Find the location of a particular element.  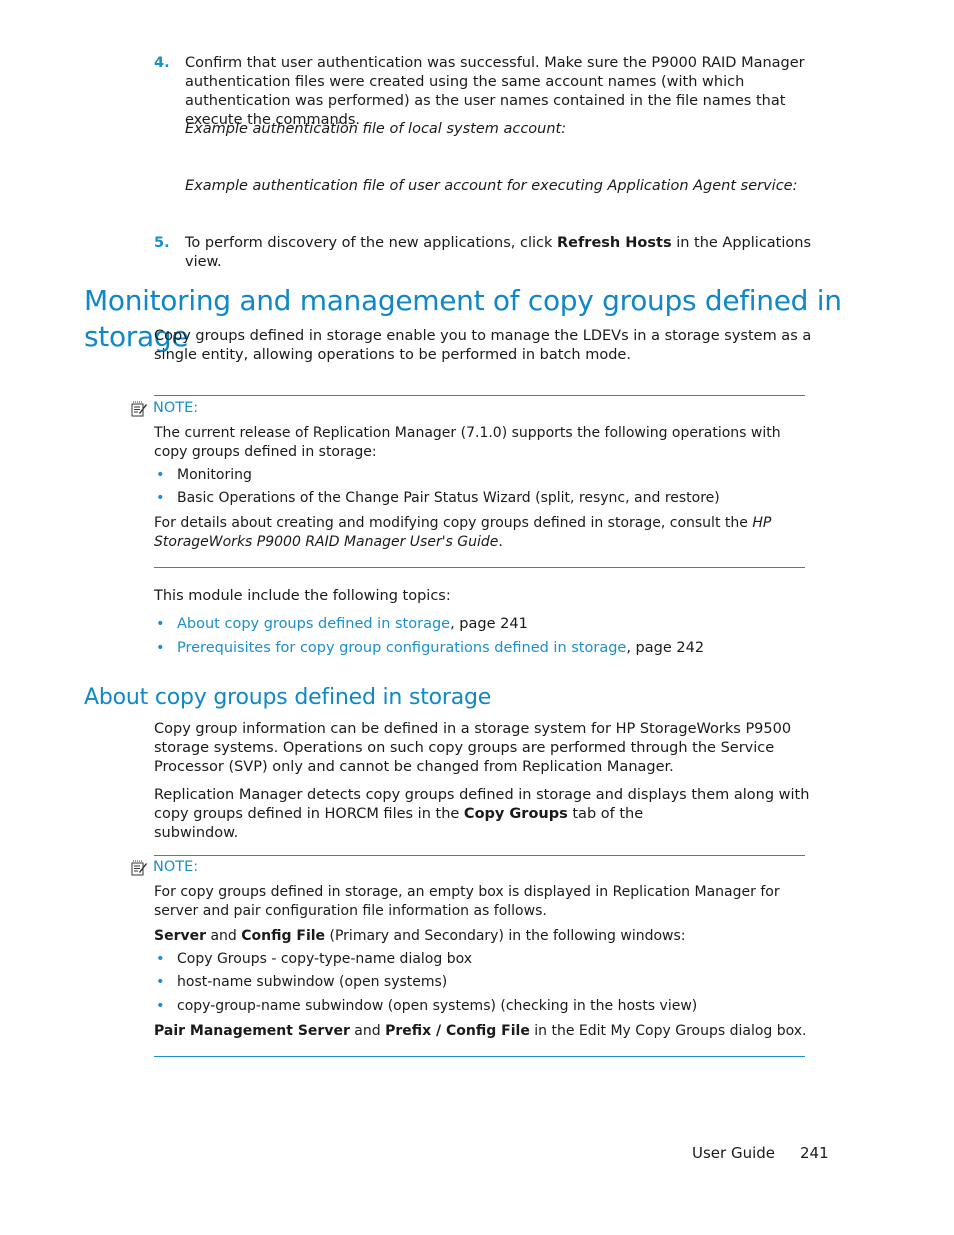

topic-link: About copy groups defined in storage is located at coordinates (313, 624).